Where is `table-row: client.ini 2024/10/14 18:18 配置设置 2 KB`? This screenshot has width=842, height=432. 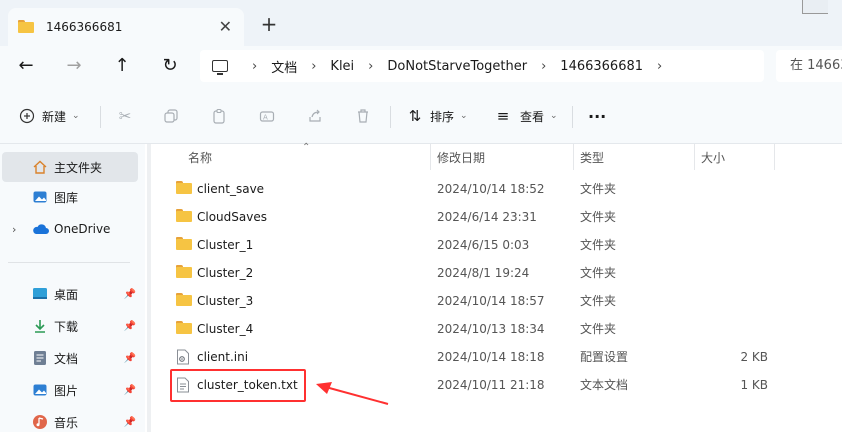 table-row: client.ini 2024/10/14 18:18 配置设置 2 KB is located at coordinates (497, 357).